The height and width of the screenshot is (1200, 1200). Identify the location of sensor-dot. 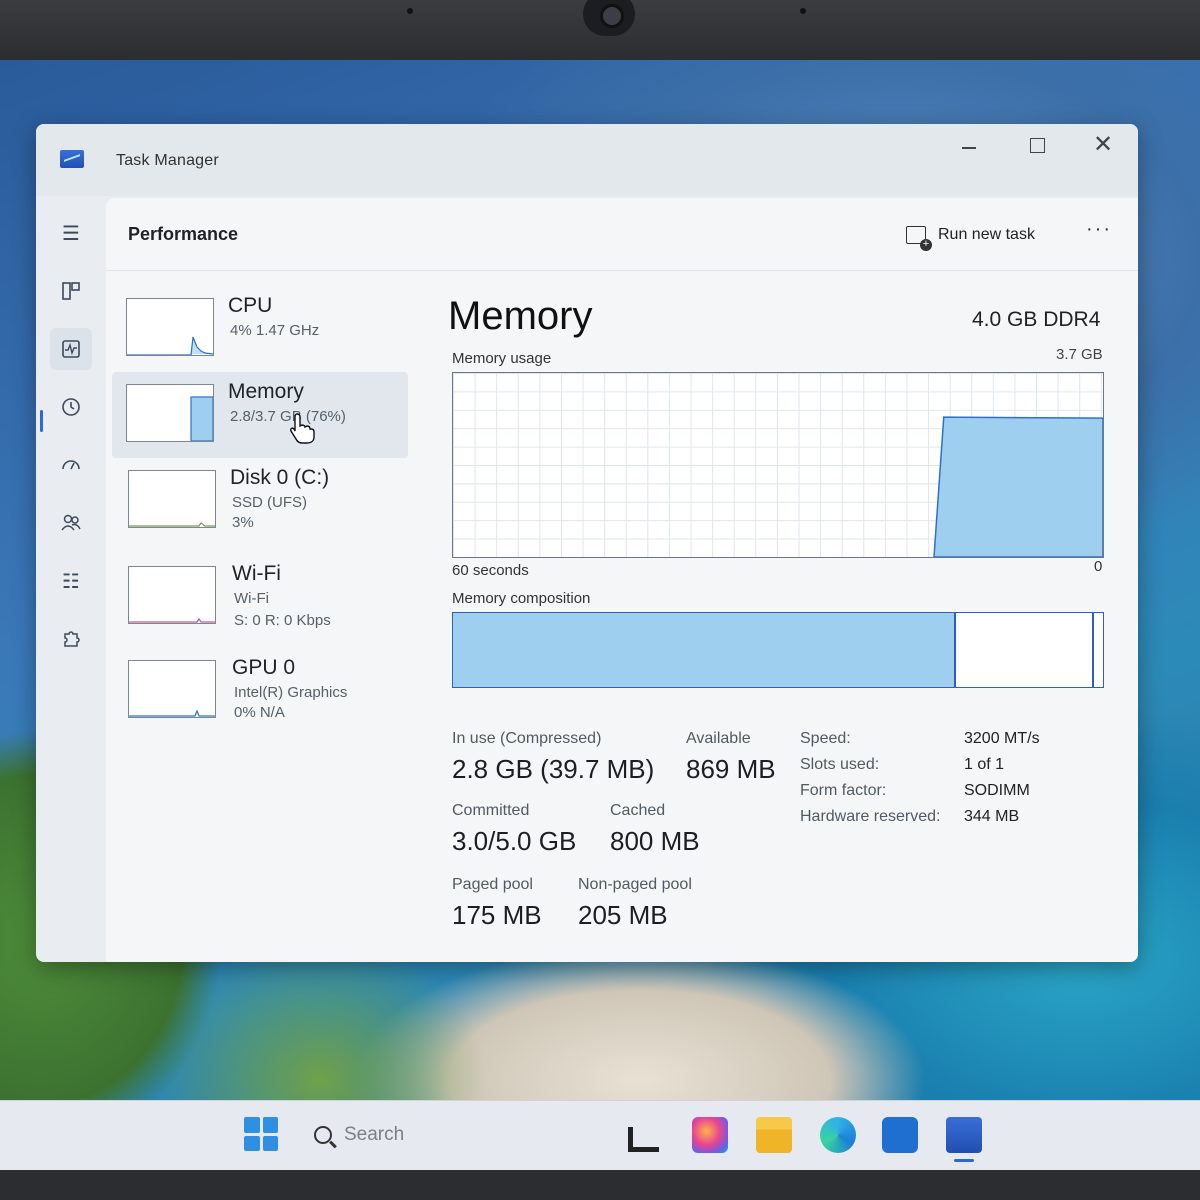
(410, 11).